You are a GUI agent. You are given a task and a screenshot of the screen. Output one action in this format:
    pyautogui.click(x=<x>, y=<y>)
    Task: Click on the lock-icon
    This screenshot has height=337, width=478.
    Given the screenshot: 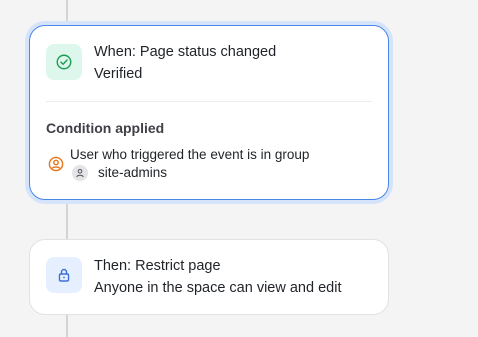 What is the action you would take?
    pyautogui.click(x=64, y=275)
    